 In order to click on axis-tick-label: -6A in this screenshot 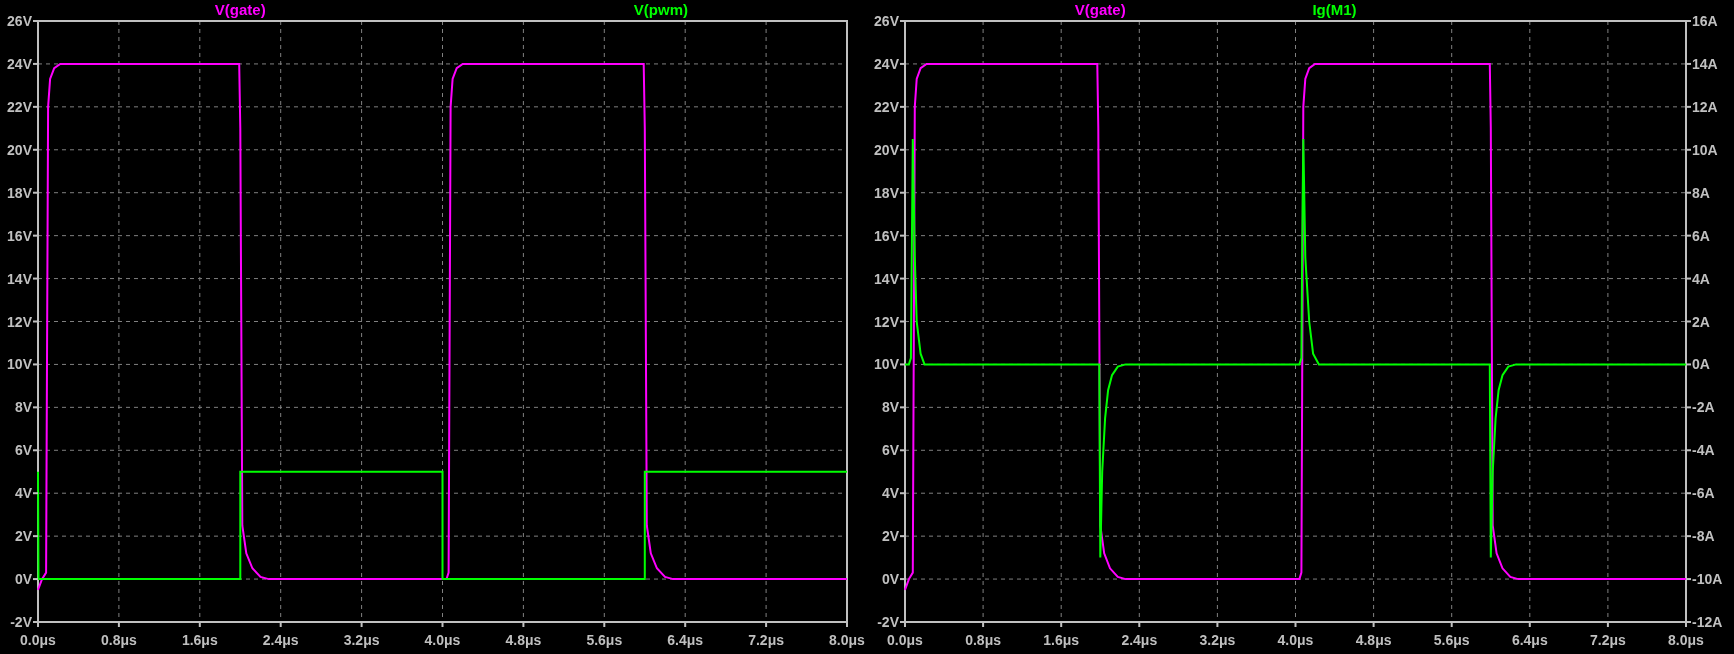, I will do `click(1703, 493)`.